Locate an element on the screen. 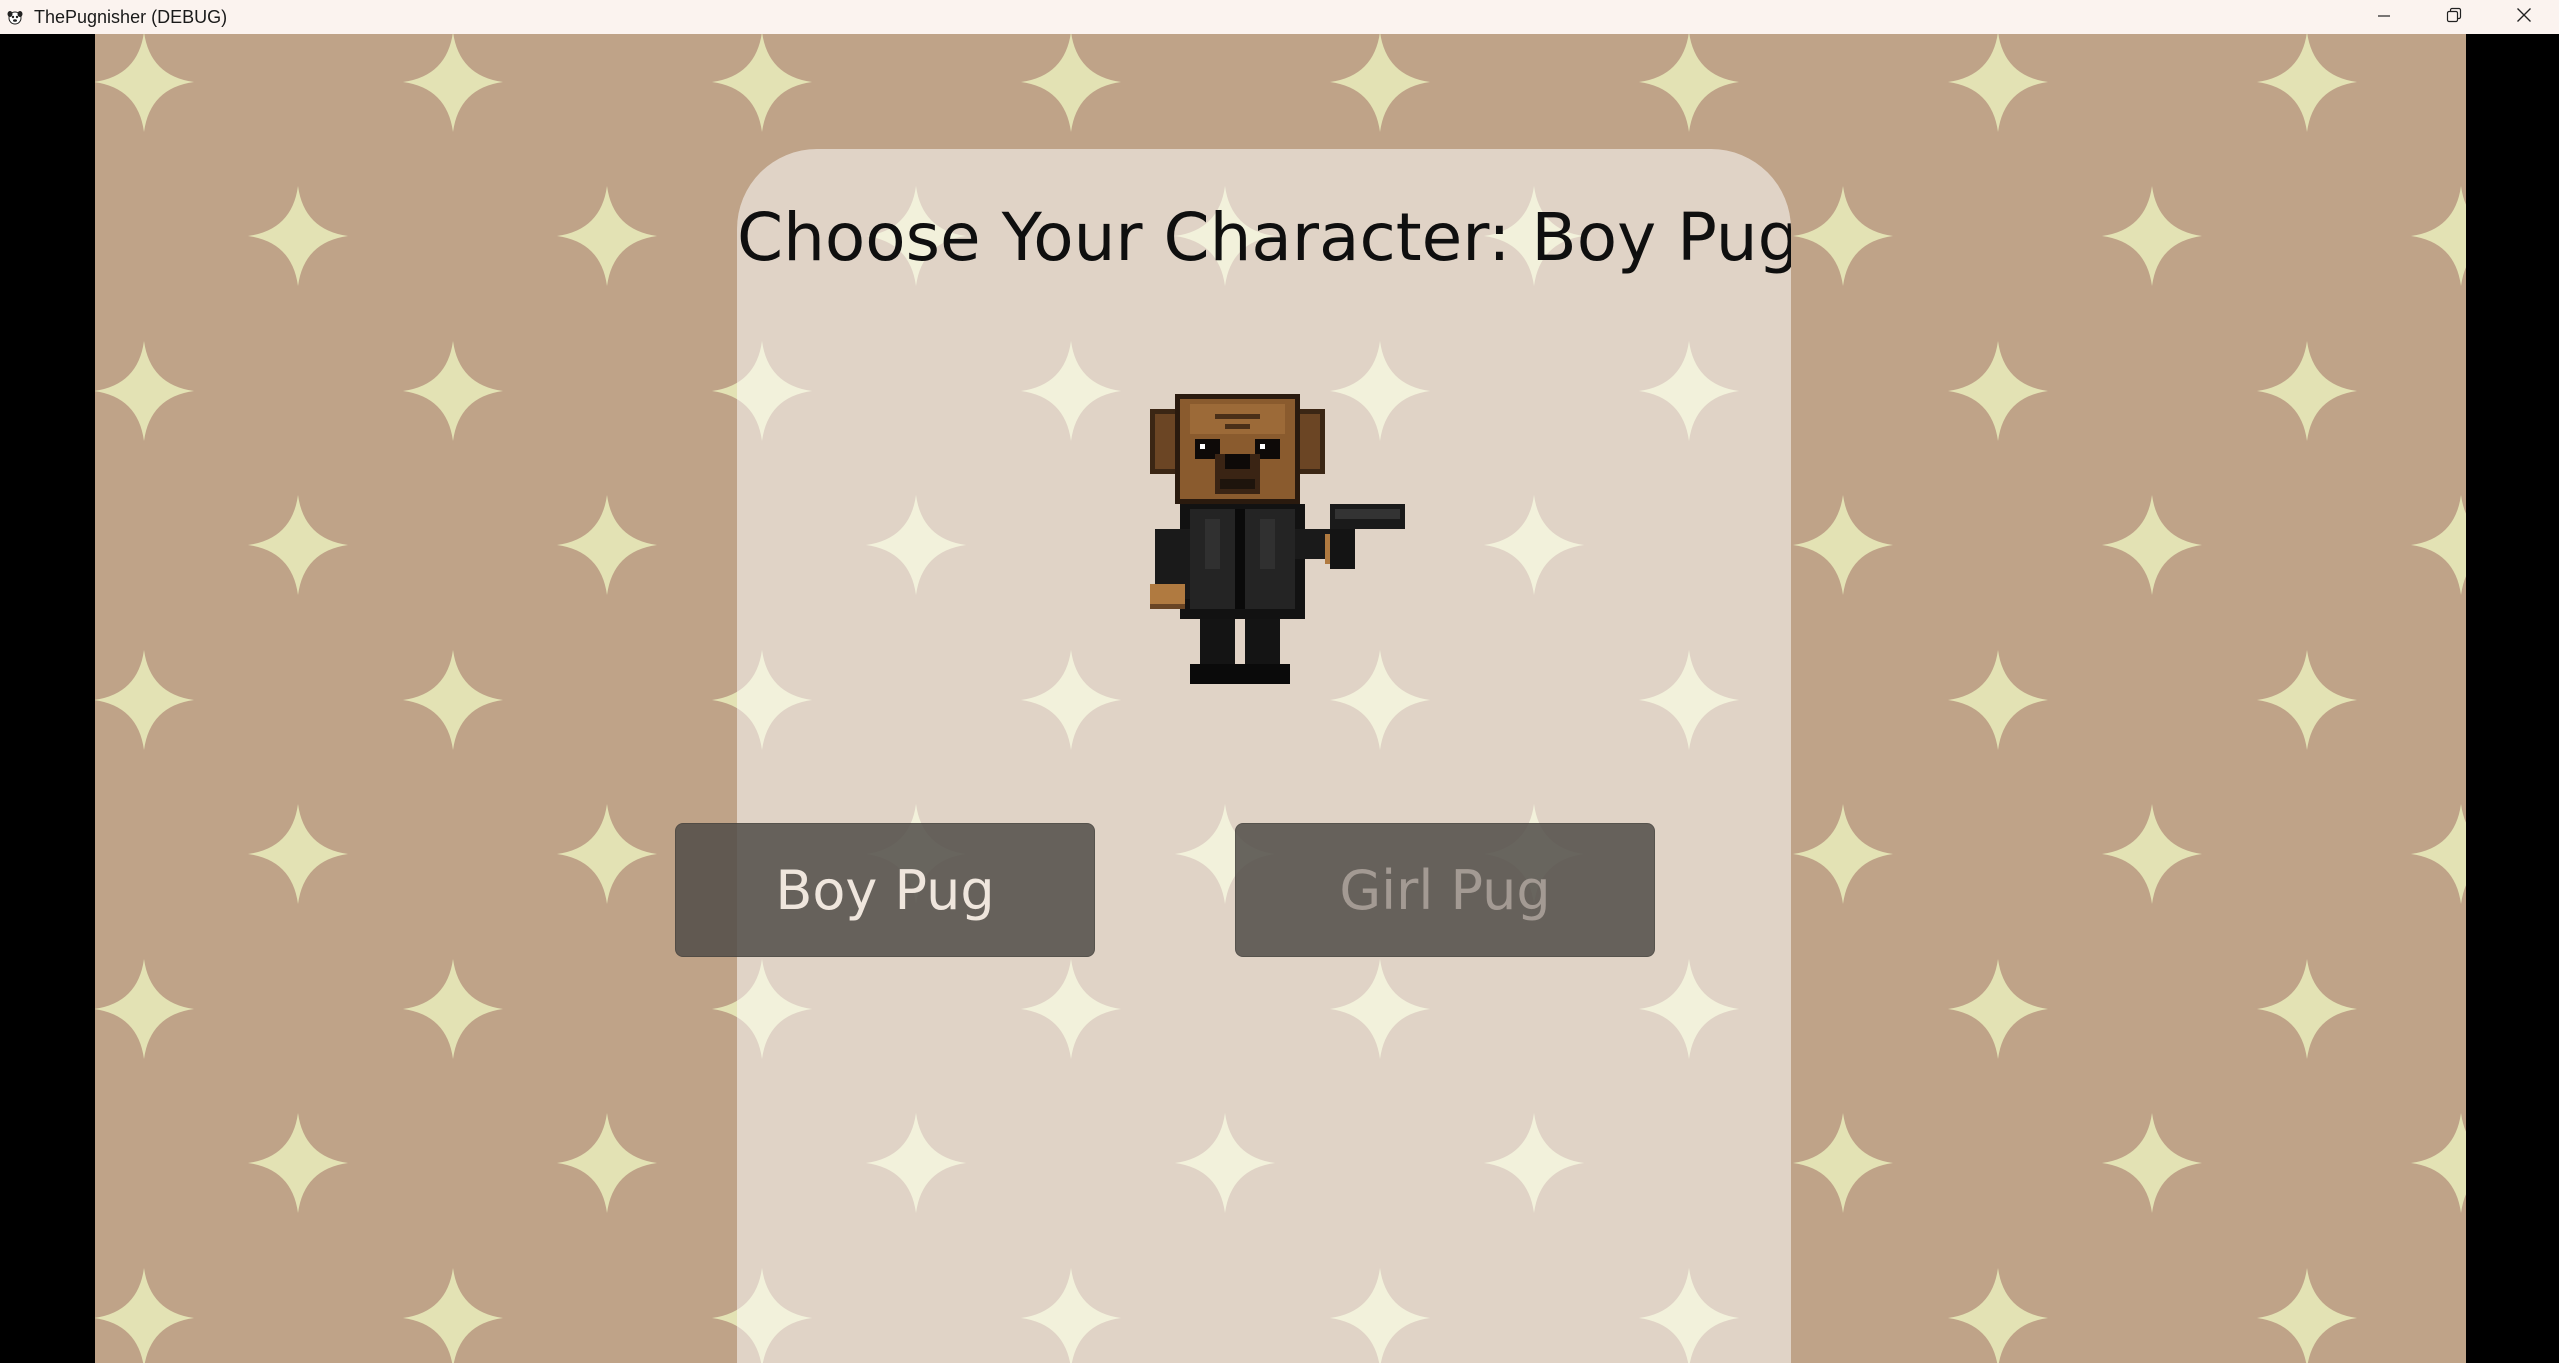 The image size is (2559, 1363). restore-icon is located at coordinates (2454, 17).